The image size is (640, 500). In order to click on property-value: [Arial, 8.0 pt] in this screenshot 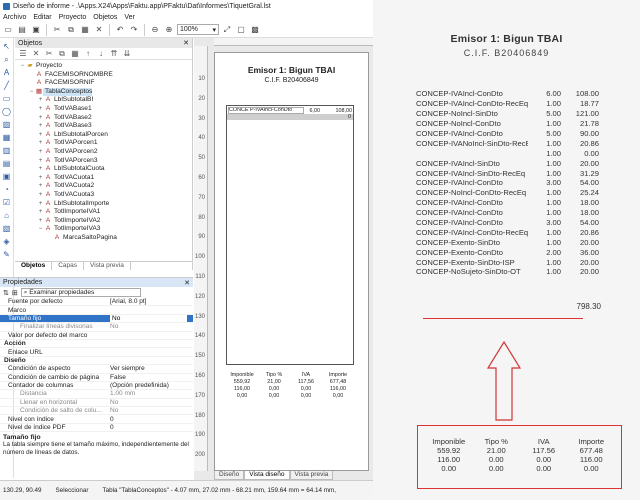, I will do `click(151, 301)`.